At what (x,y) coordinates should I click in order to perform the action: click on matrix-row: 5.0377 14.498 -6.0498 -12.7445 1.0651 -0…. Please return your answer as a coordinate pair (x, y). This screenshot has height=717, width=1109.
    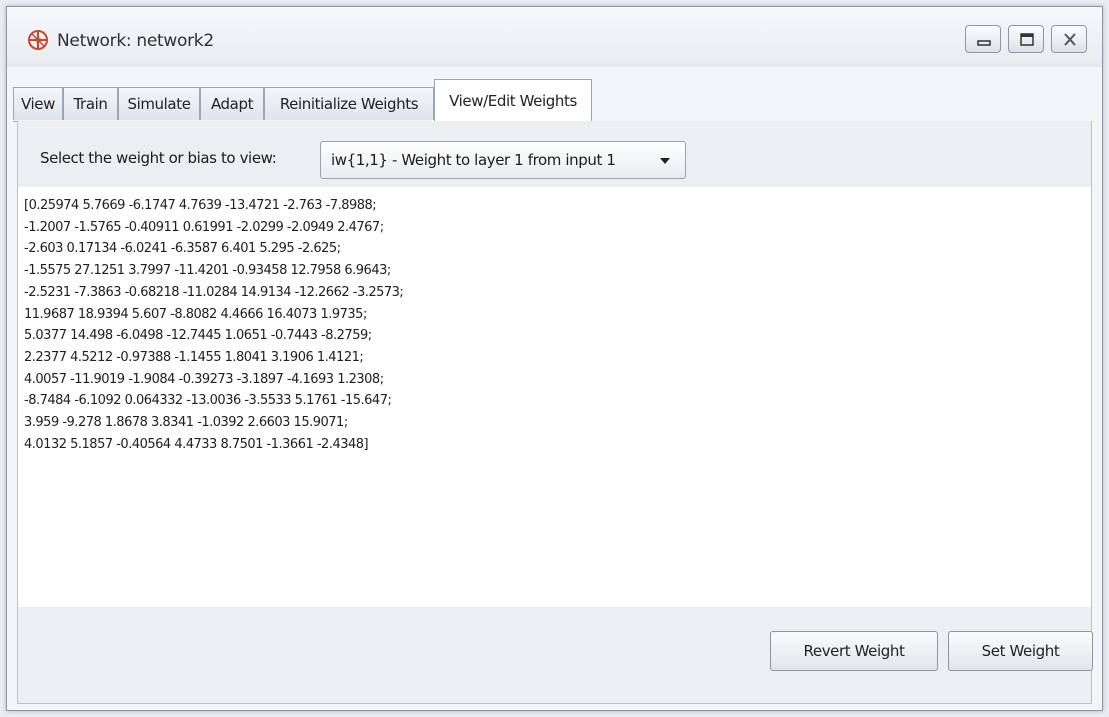
    Looking at the image, I should click on (198, 336).